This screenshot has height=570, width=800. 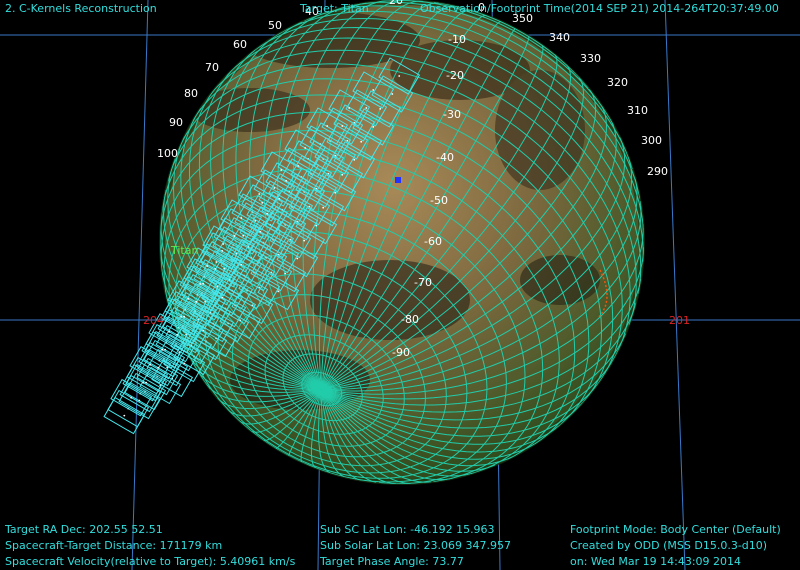 What do you see at coordinates (651, 140) in the screenshot?
I see `lon-label: 300` at bounding box center [651, 140].